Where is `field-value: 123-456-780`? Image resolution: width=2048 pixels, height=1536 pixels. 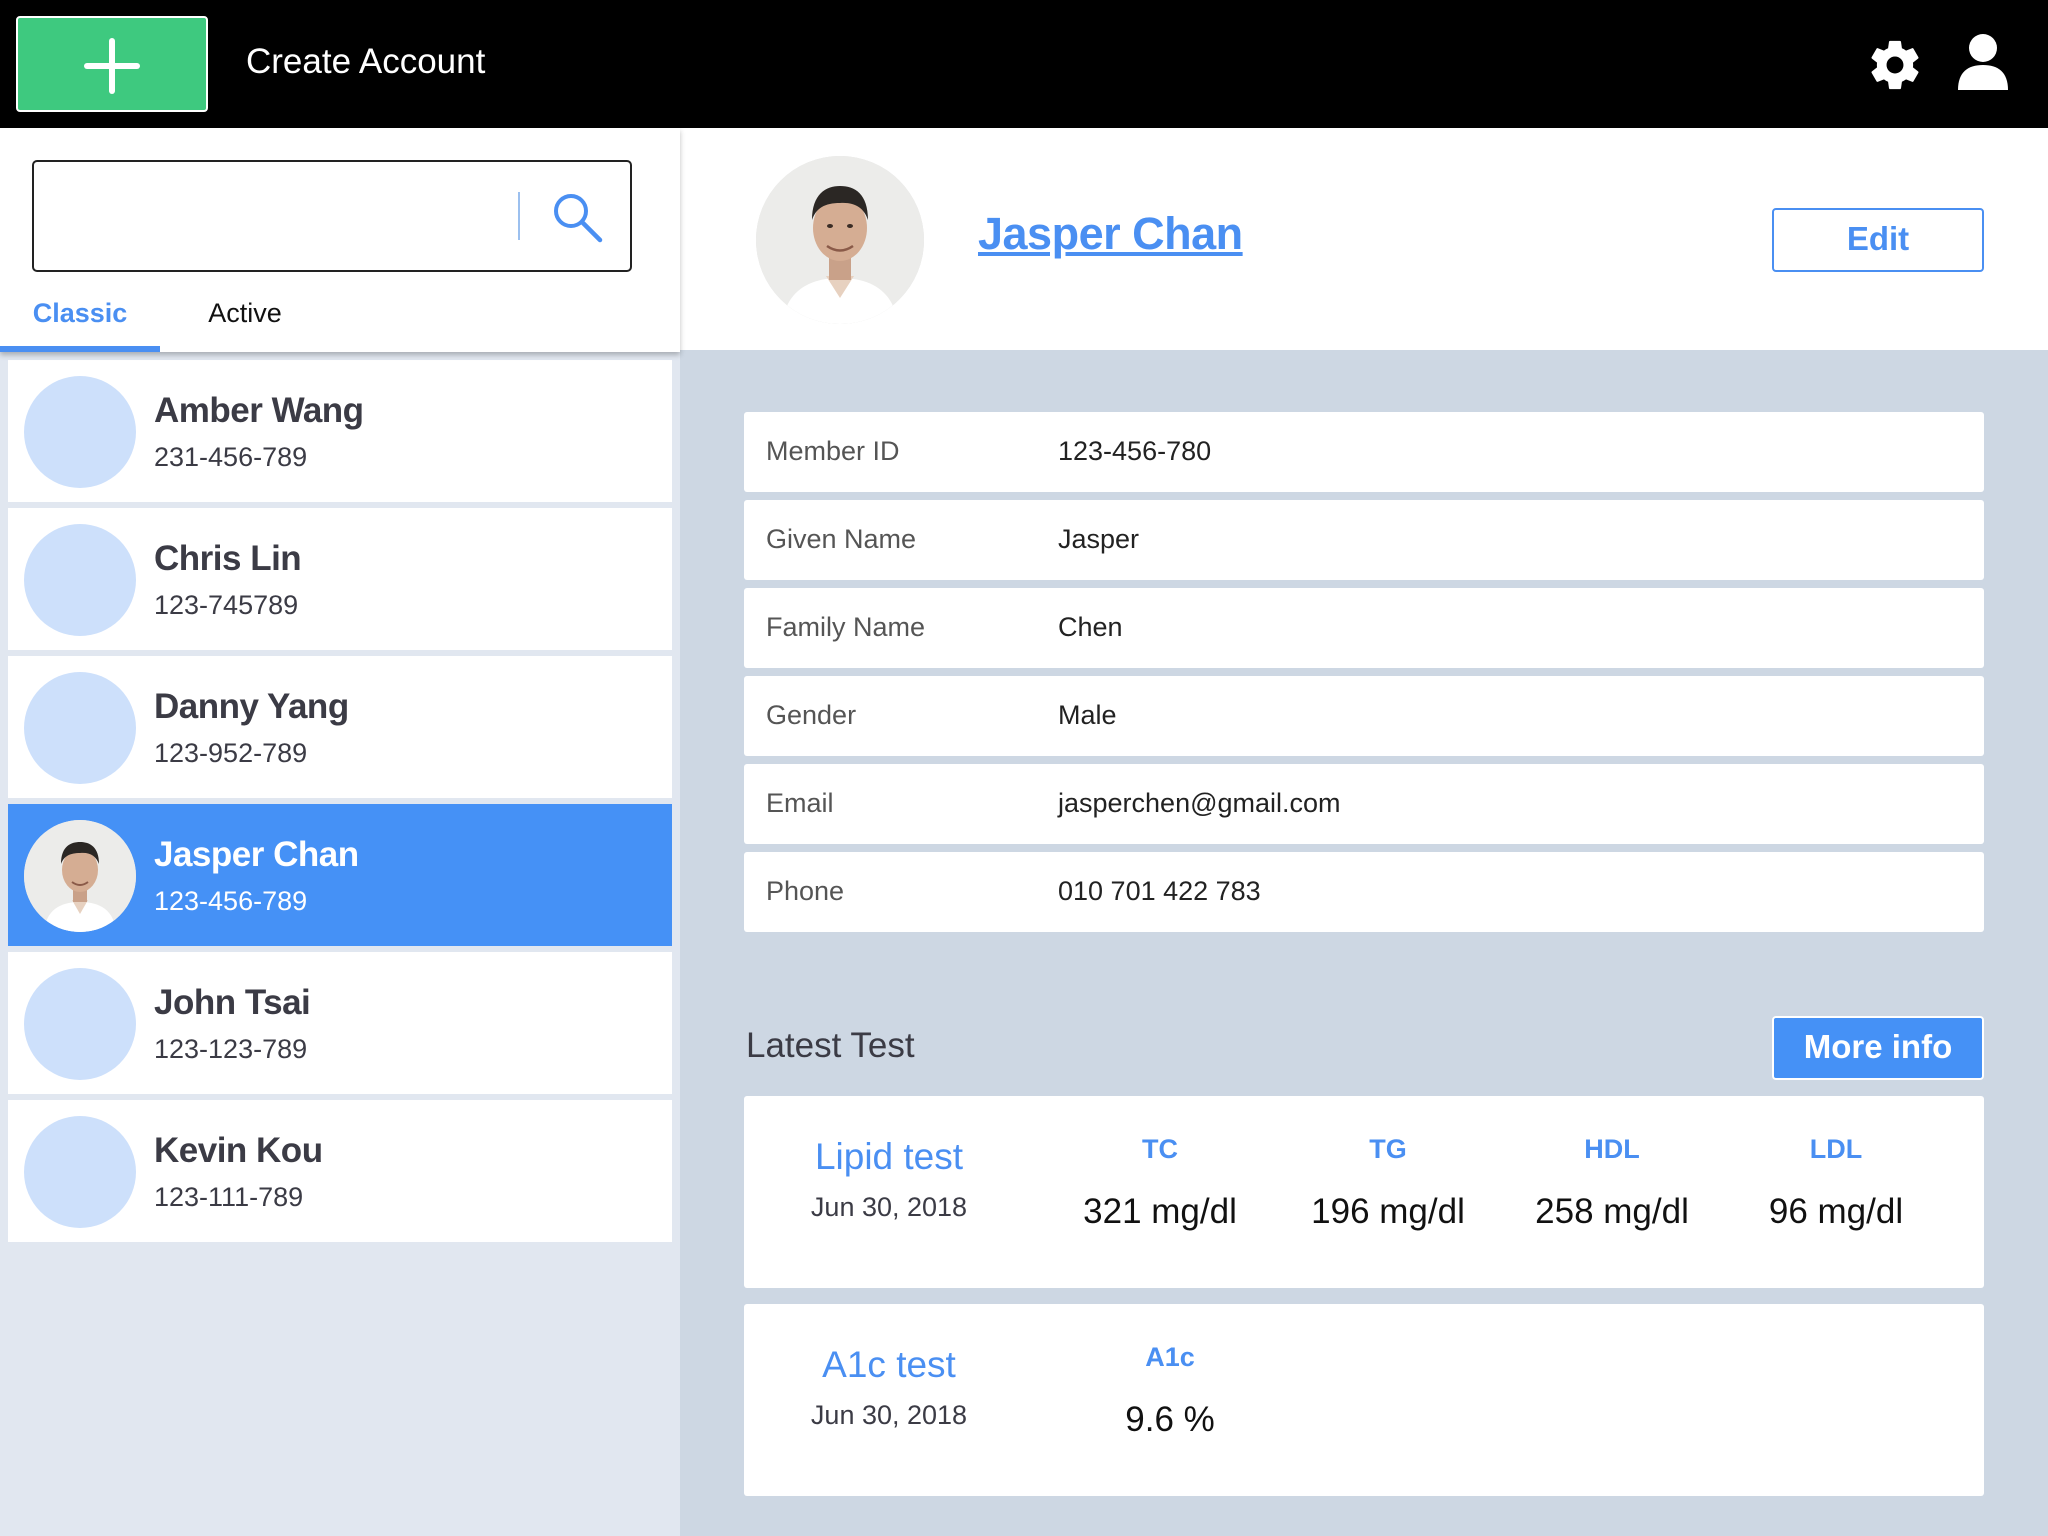 field-value: 123-456-780 is located at coordinates (1135, 451).